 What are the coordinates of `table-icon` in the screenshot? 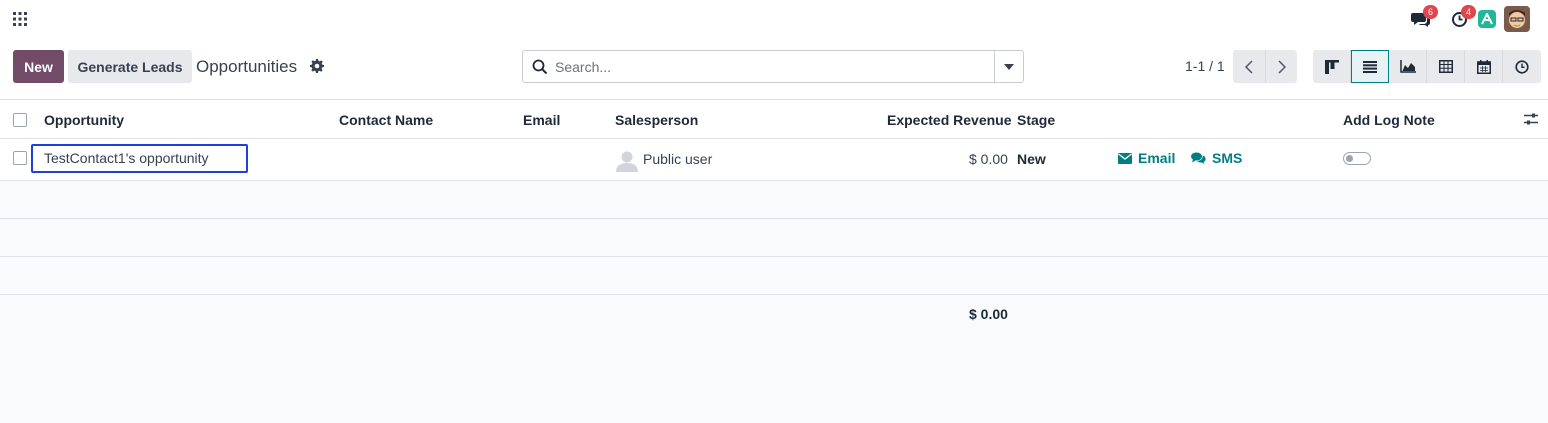 It's located at (1445, 66).